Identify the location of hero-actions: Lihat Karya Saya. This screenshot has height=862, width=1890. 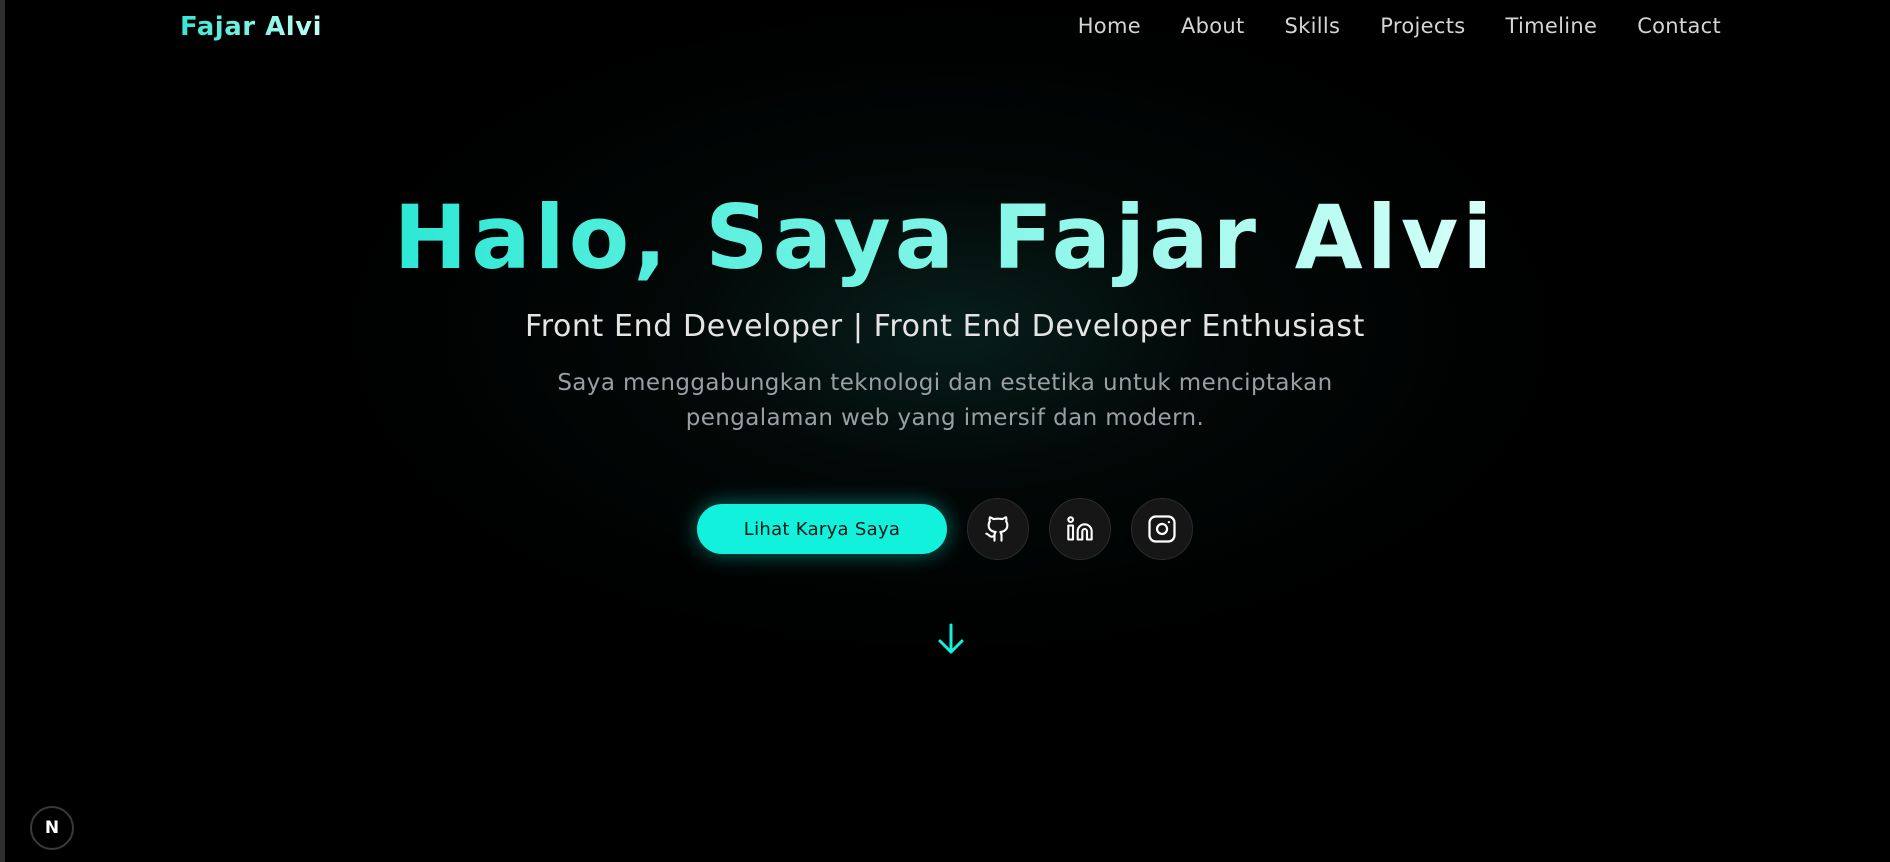
(945, 529).